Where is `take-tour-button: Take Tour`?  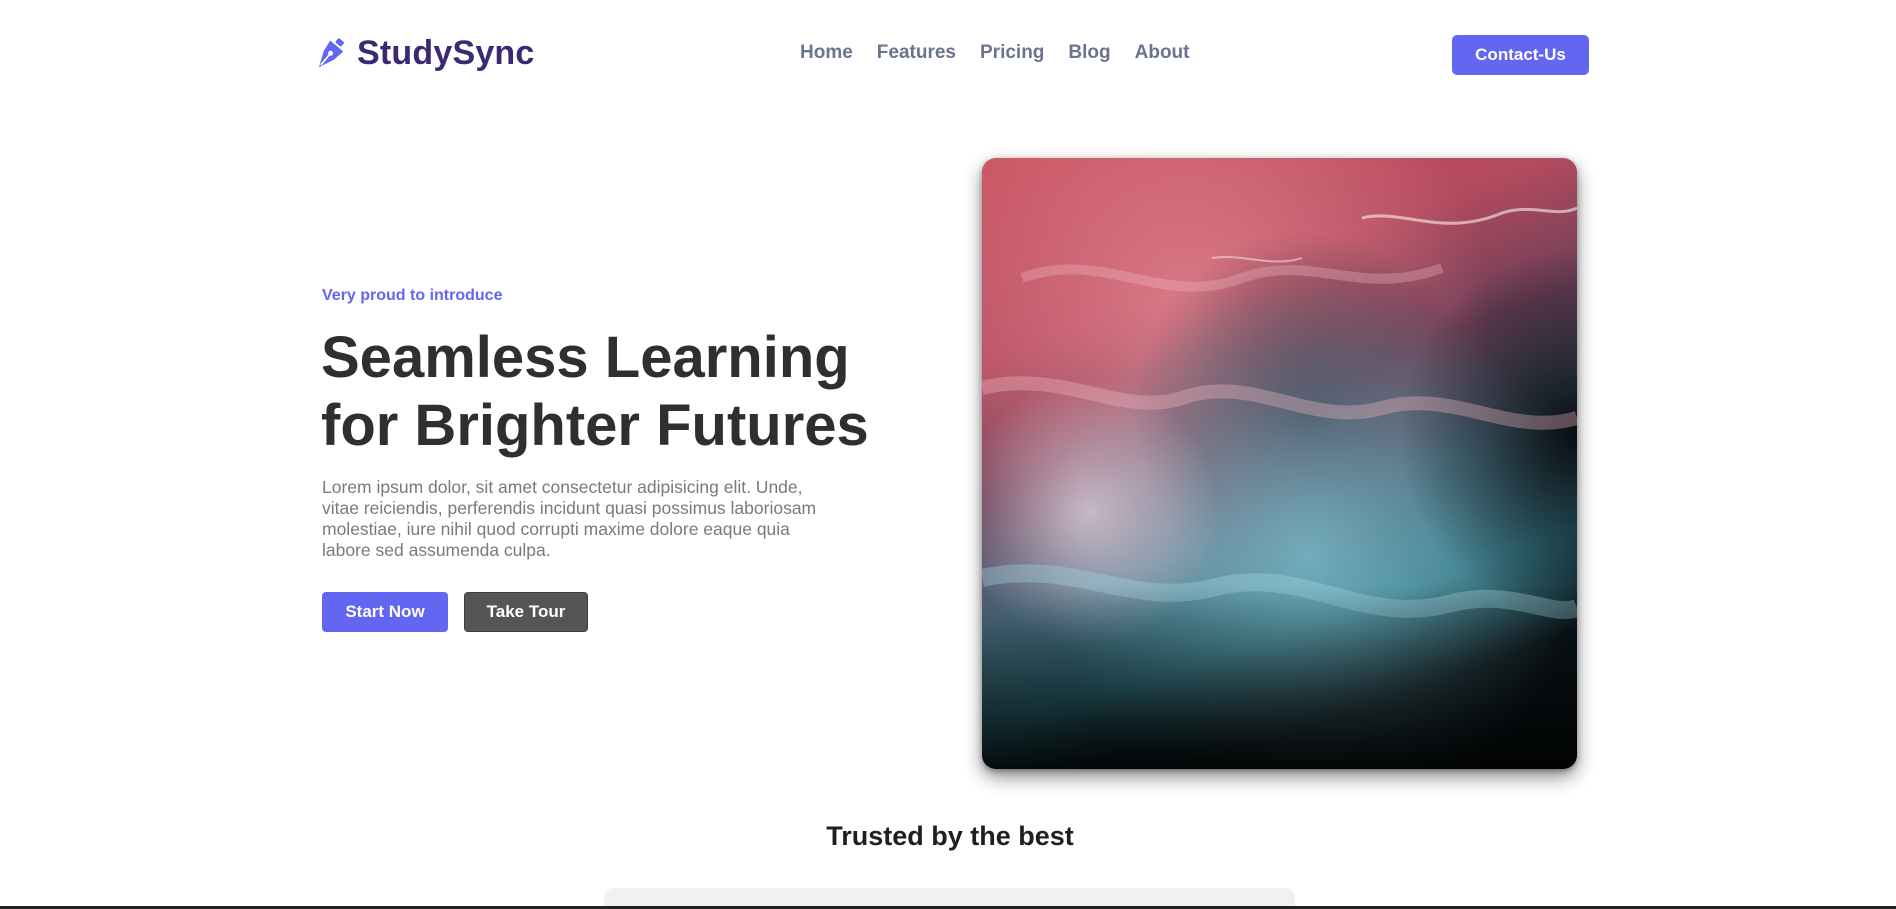
take-tour-button: Take Tour is located at coordinates (526, 612).